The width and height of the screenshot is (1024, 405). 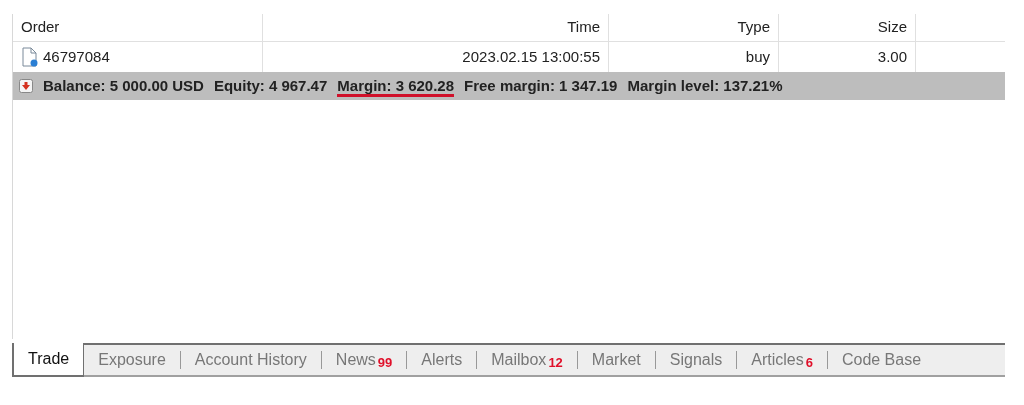 I want to click on tab: Account History, so click(x=250, y=360).